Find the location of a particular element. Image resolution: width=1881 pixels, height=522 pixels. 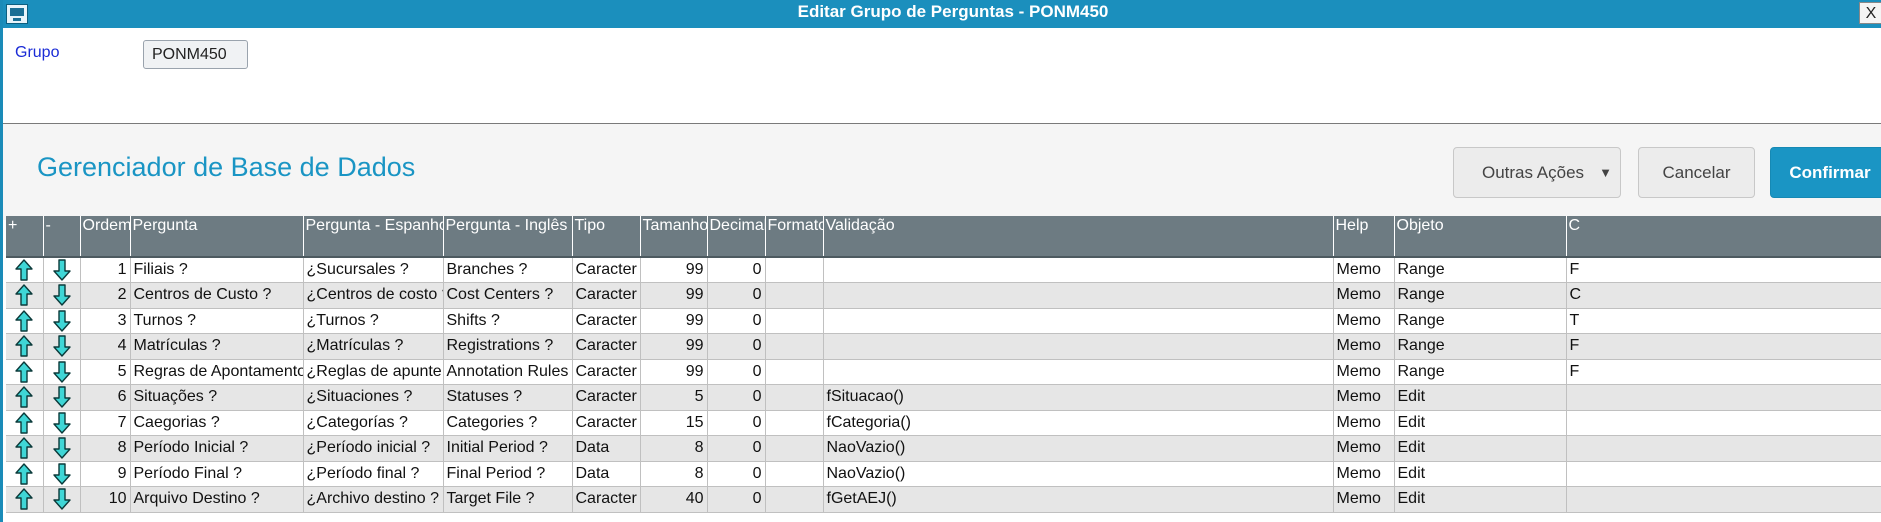

cell-pergunta: Regras de Apontamento ? is located at coordinates (217, 372).